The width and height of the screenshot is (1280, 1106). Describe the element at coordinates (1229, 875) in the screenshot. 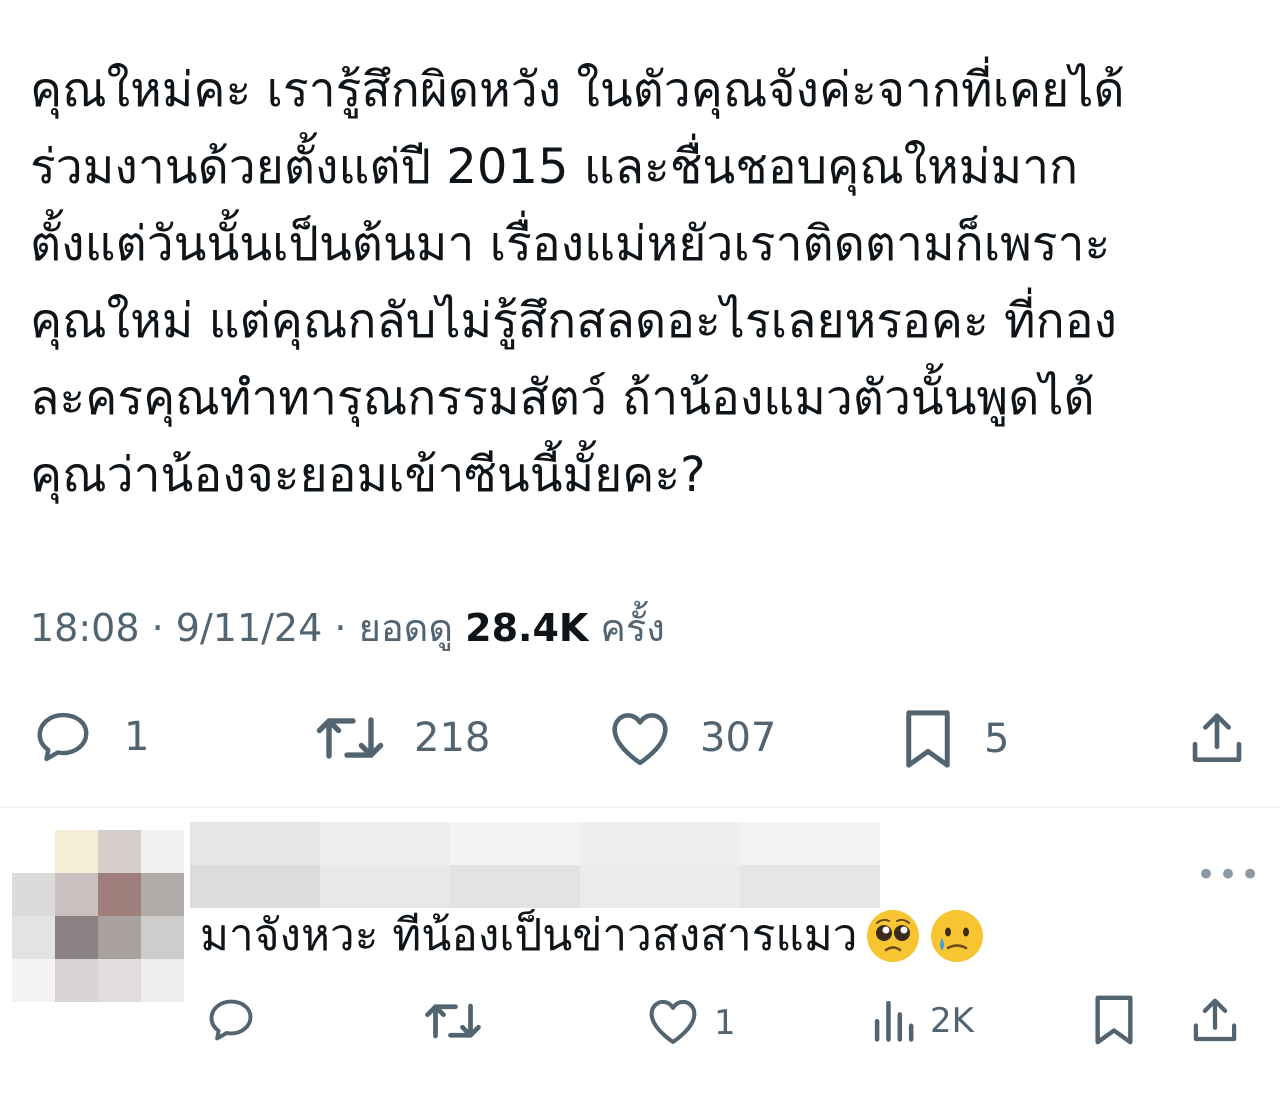

I see `more-options-icon: •••` at that location.